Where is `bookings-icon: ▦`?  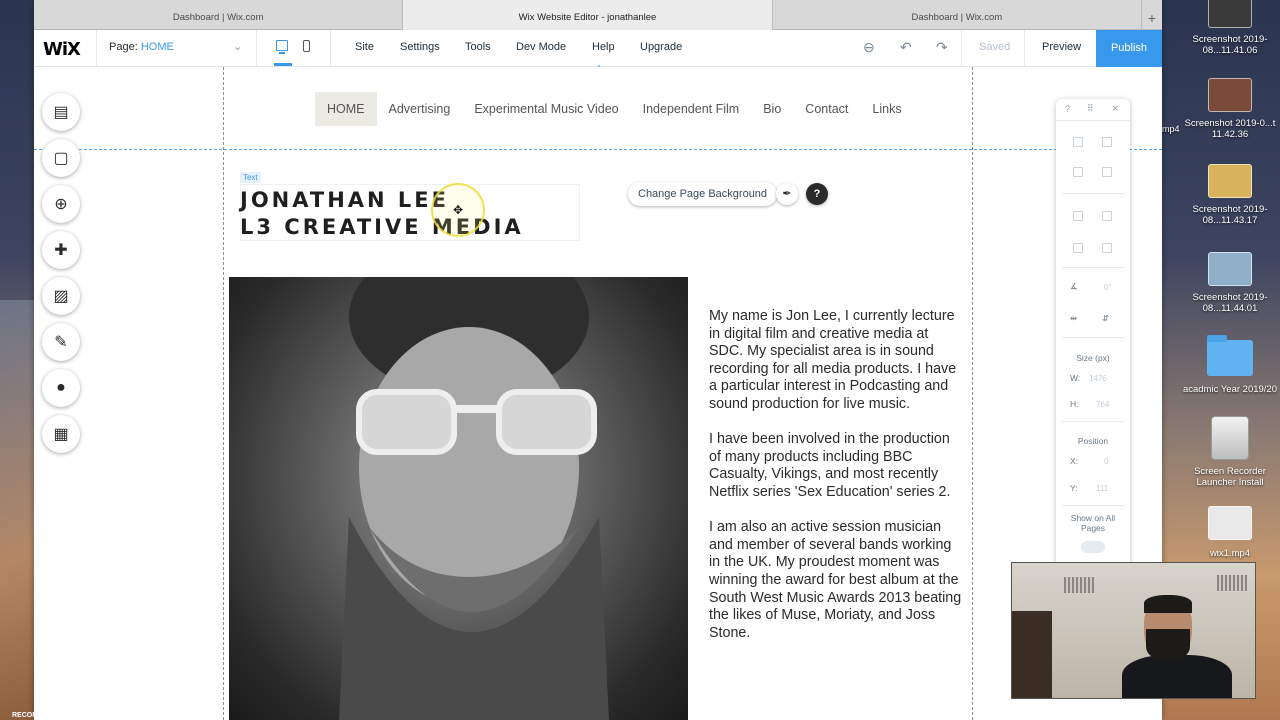 bookings-icon: ▦ is located at coordinates (61, 434).